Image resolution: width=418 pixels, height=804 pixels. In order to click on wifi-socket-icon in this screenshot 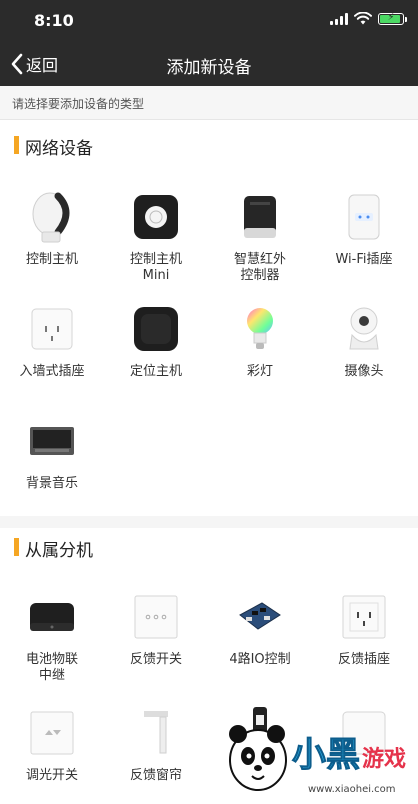, I will do `click(364, 217)`.